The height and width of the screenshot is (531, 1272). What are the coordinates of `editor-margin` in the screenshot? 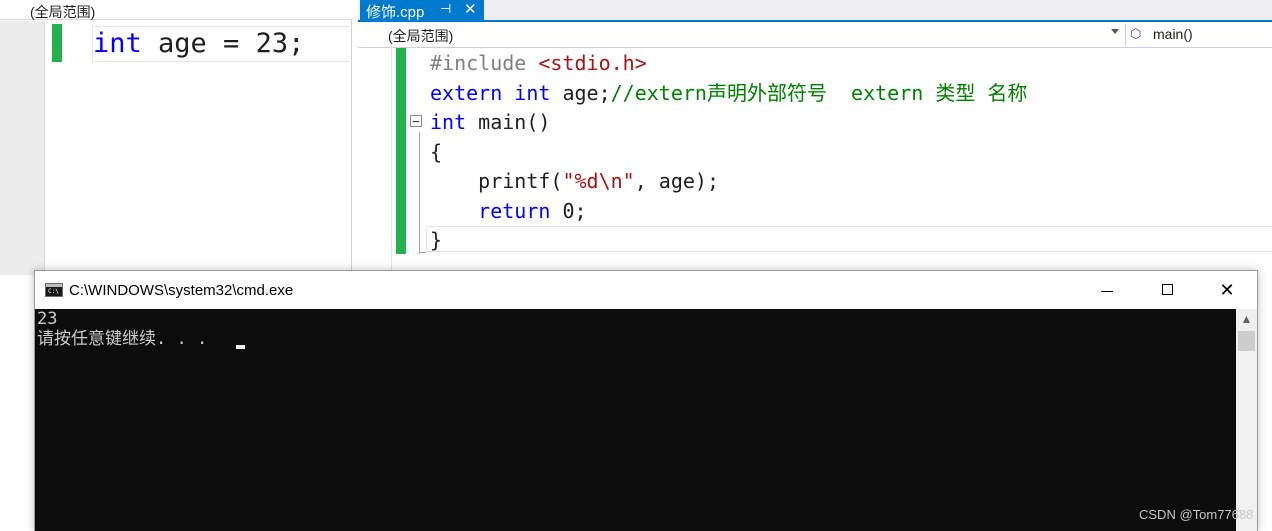 It's located at (375, 161).